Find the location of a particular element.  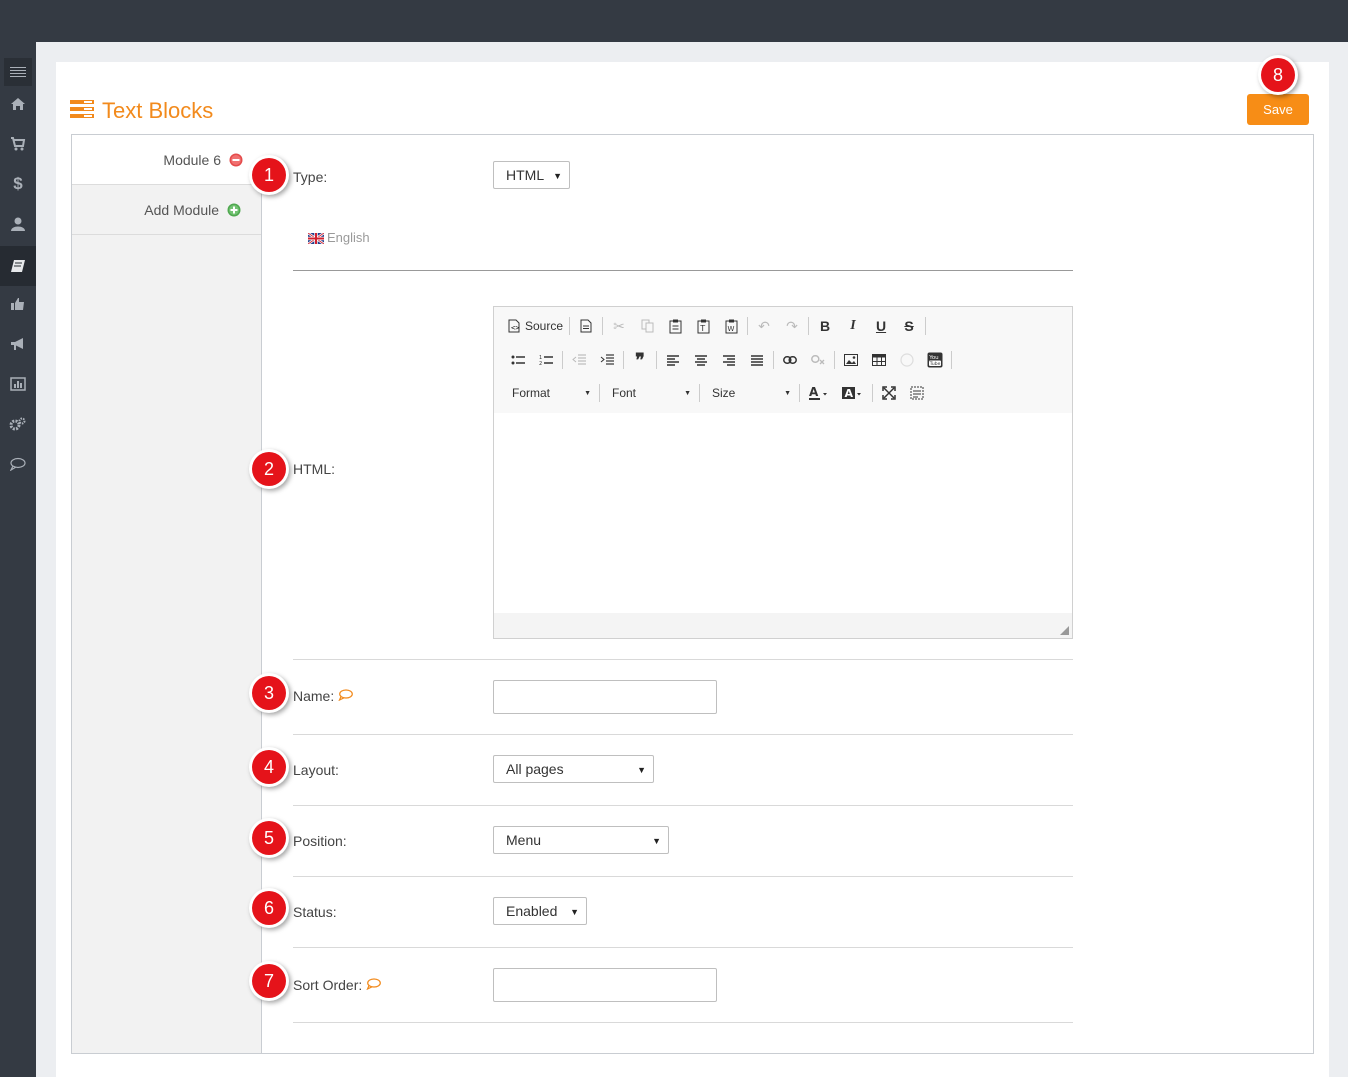

editor-content-area is located at coordinates (783, 513).